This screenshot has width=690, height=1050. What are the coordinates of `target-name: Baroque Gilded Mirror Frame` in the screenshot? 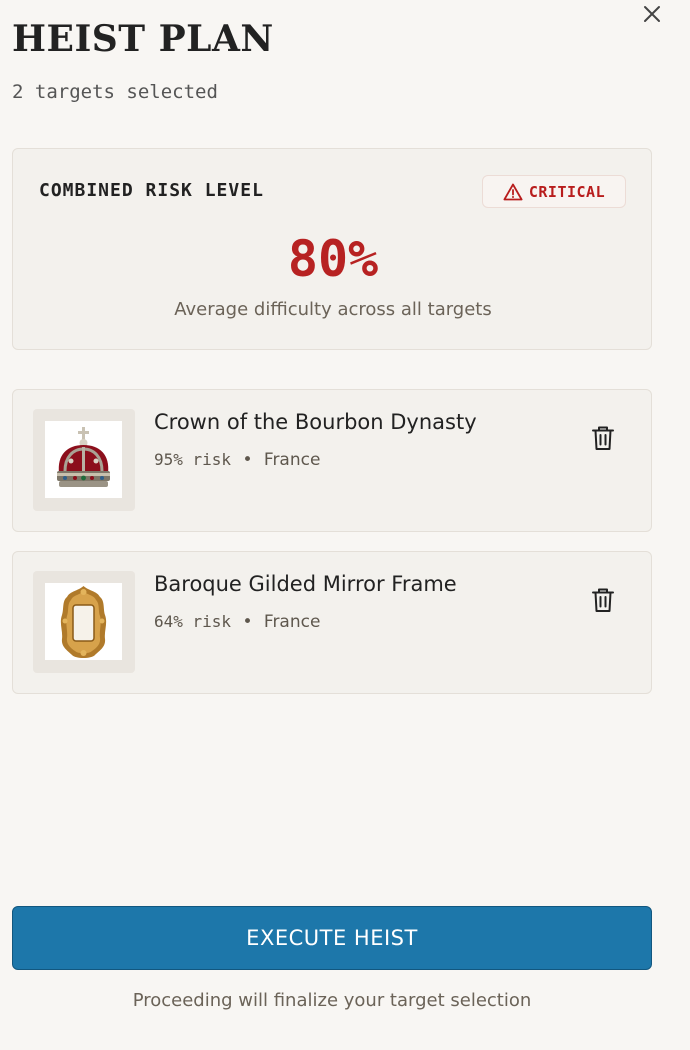 It's located at (305, 584).